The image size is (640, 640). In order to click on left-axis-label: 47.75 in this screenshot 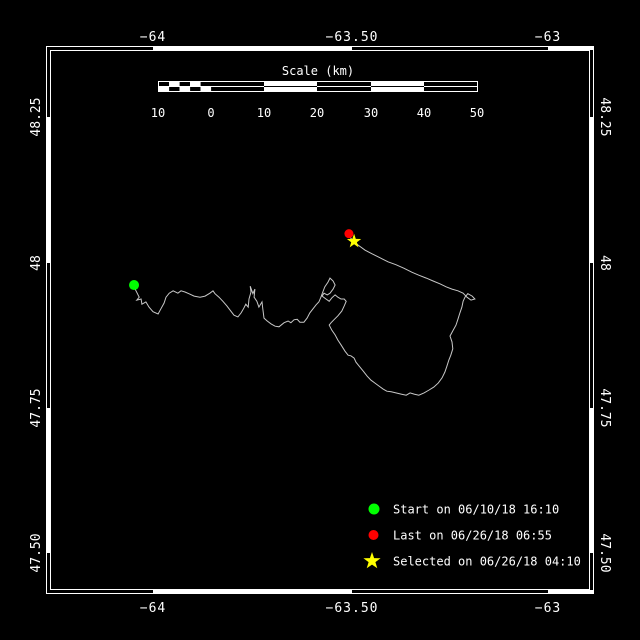, I will do `click(36, 407)`.